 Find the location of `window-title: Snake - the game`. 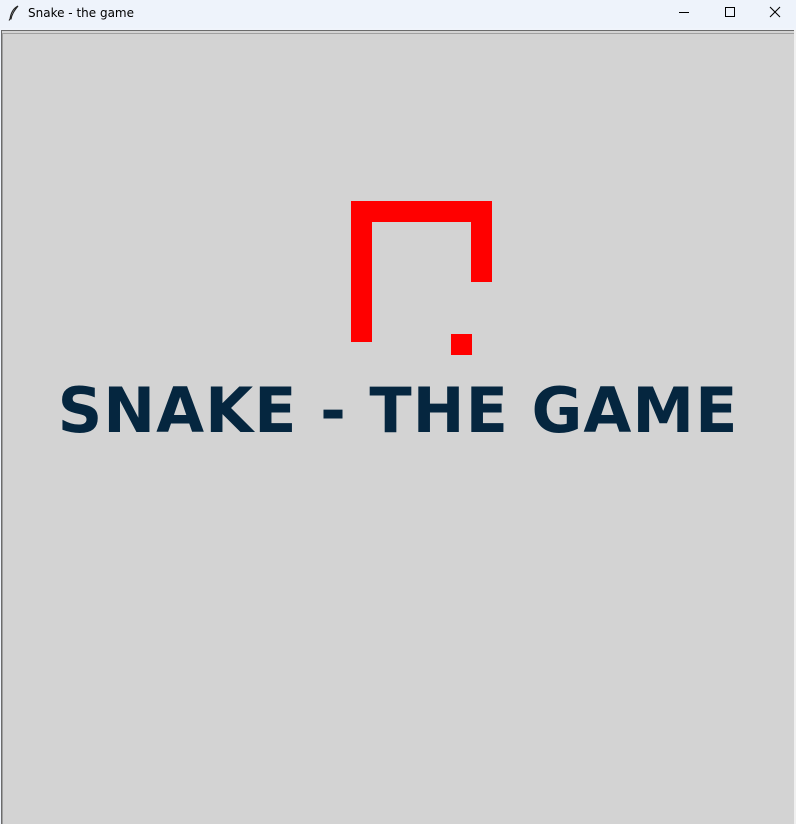

window-title: Snake - the game is located at coordinates (81, 13).